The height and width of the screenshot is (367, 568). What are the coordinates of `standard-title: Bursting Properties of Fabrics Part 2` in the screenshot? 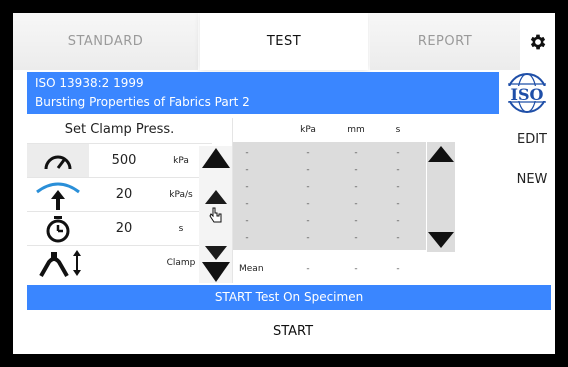 It's located at (142, 102).